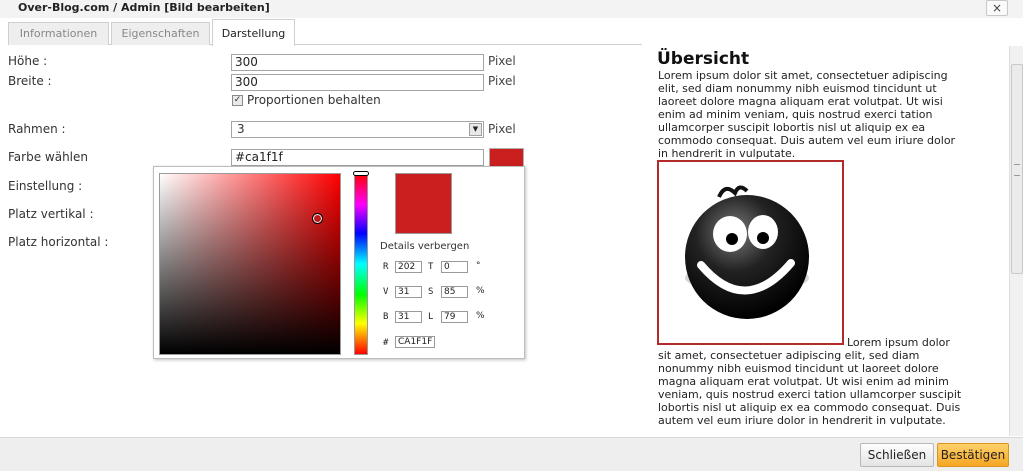 This screenshot has height=471, width=1023. I want to click on v-label: V, so click(386, 292).